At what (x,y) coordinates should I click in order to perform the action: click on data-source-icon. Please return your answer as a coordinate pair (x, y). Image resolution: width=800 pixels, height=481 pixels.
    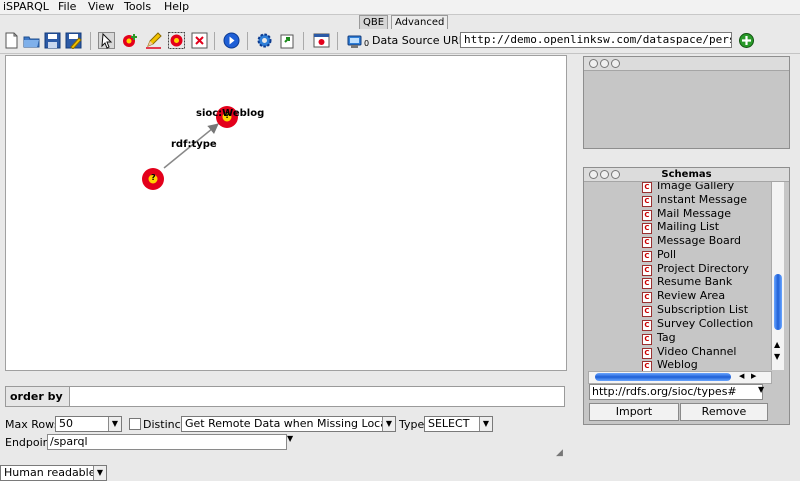
    Looking at the image, I should click on (354, 40).